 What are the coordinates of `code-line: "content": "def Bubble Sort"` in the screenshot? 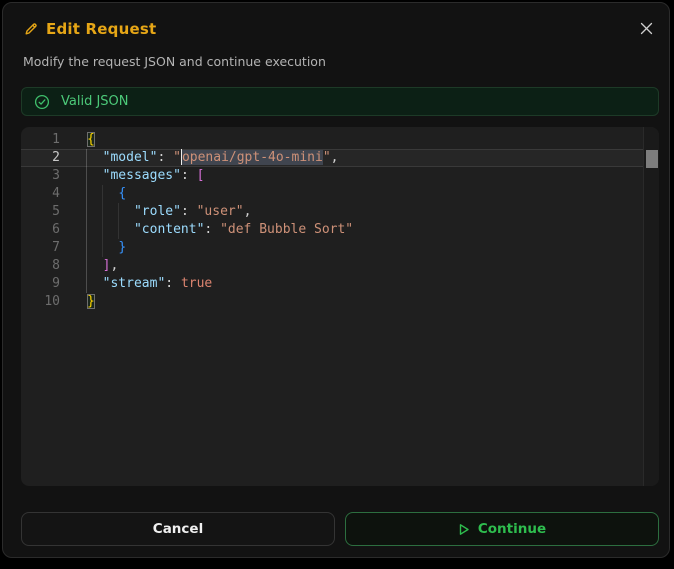 It's located at (332, 230).